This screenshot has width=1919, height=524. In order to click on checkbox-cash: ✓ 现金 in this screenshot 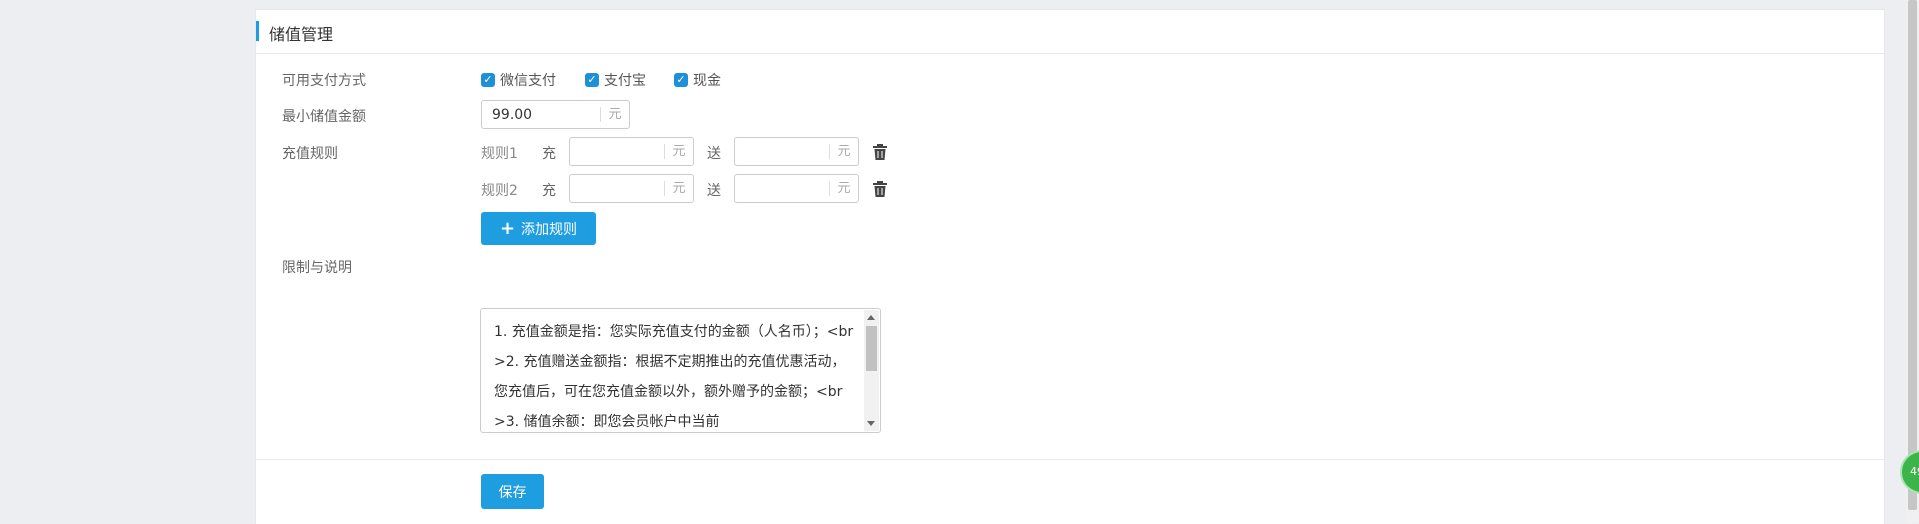, I will do `click(697, 80)`.